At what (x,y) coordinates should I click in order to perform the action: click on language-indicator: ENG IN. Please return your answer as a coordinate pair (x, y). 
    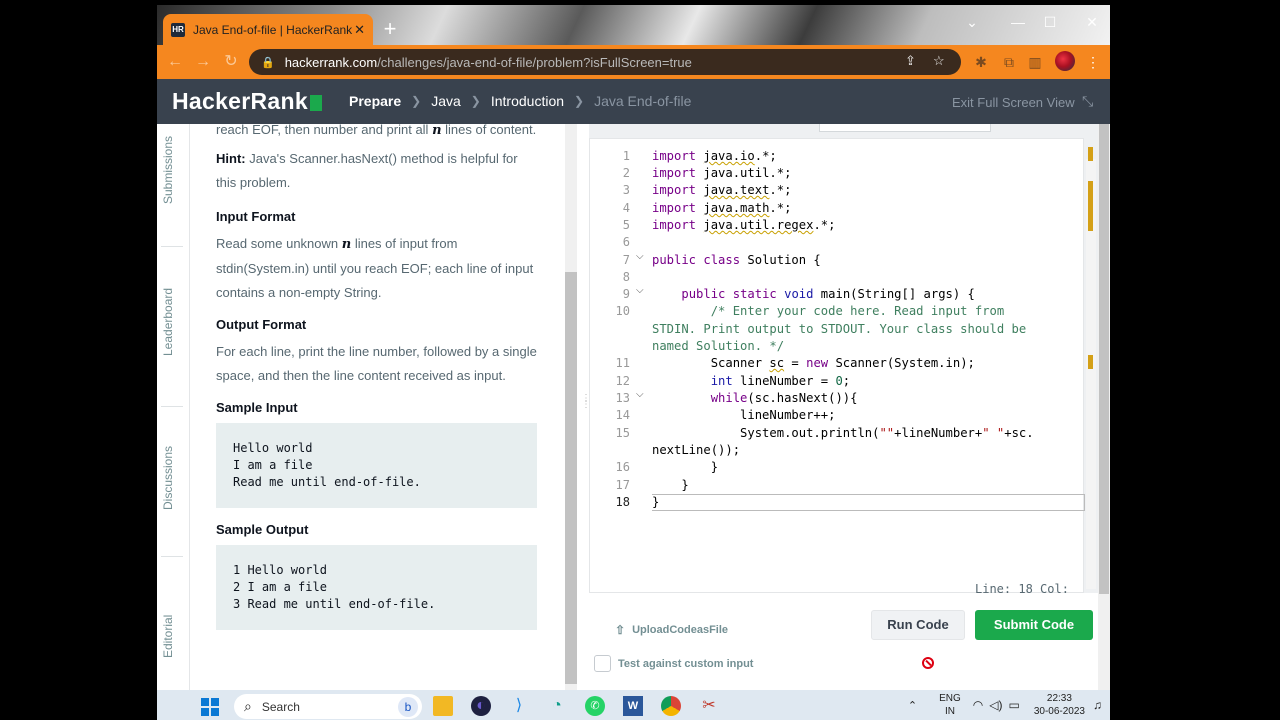
    Looking at the image, I should click on (950, 705).